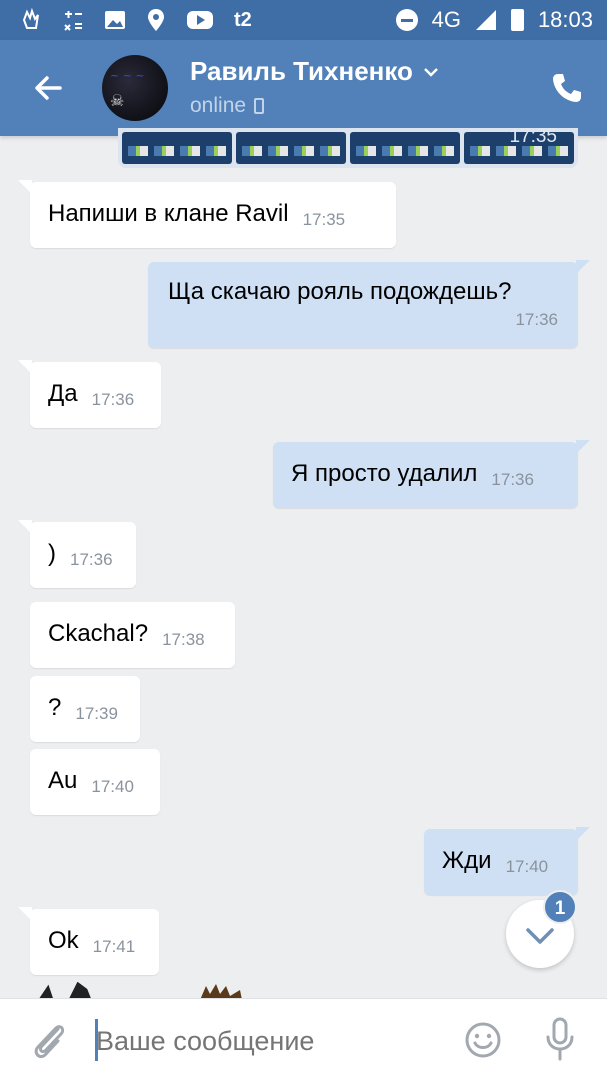 This screenshot has width=607, height=1080. Describe the element at coordinates (73, 21) in the screenshot. I see `calculator-icon` at that location.